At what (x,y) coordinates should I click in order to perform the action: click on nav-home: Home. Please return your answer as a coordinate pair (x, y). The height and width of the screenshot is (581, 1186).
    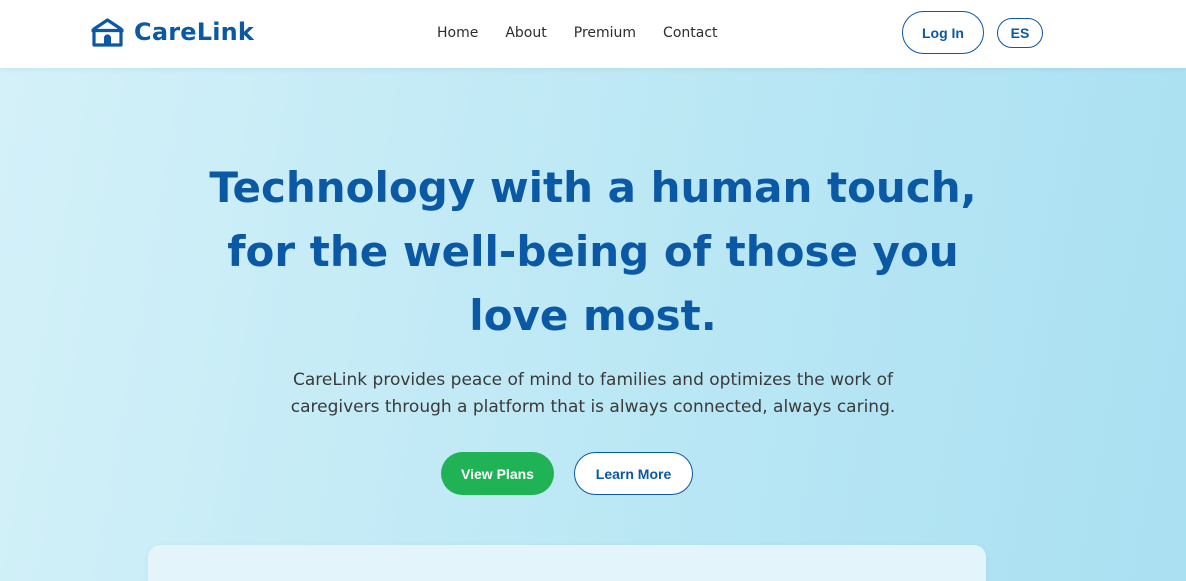
    Looking at the image, I should click on (457, 33).